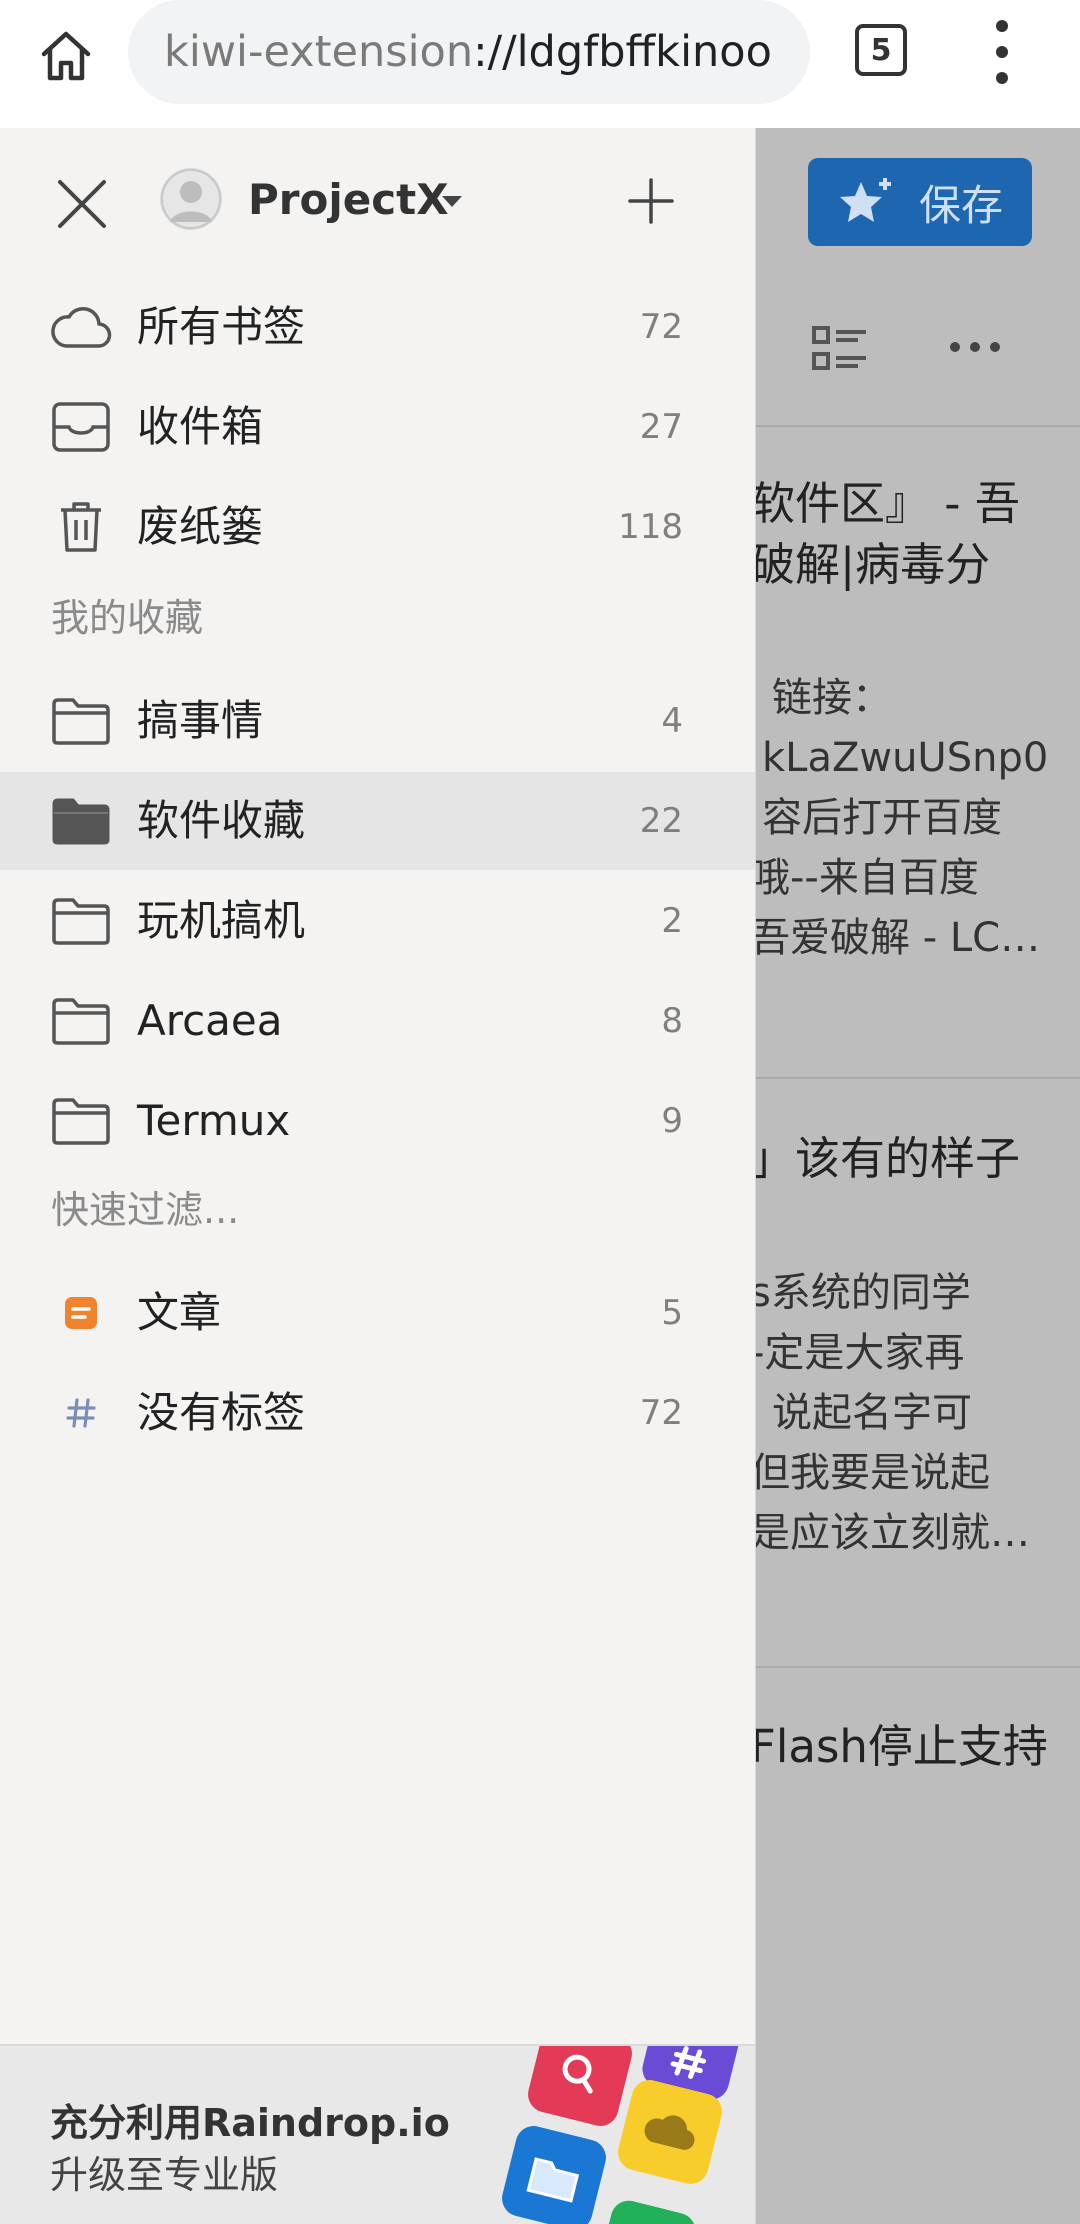 The height and width of the screenshot is (2224, 1080). What do you see at coordinates (377, 921) in the screenshot?
I see `sidebar-item-collection: 玩机搞机 2` at bounding box center [377, 921].